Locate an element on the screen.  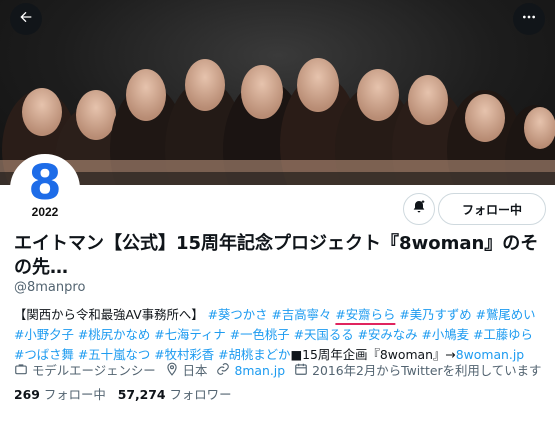
category: モデルエージェンシー is located at coordinates (85, 370).